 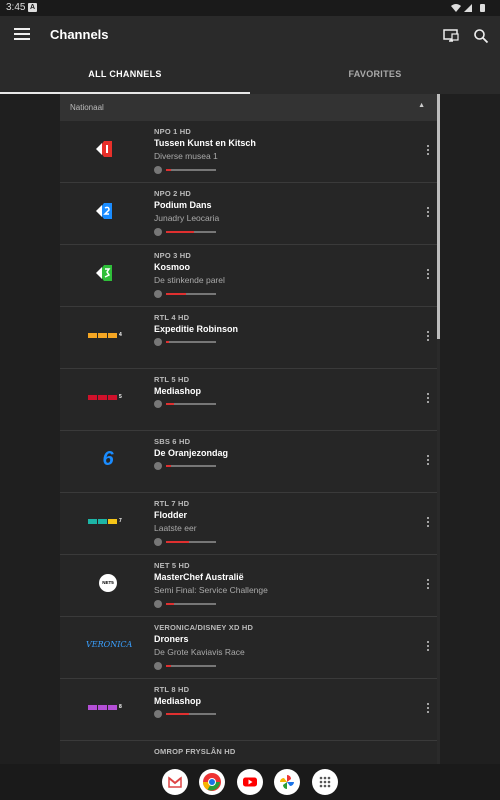 What do you see at coordinates (108, 459) in the screenshot?
I see `sbs6-logo: 6` at bounding box center [108, 459].